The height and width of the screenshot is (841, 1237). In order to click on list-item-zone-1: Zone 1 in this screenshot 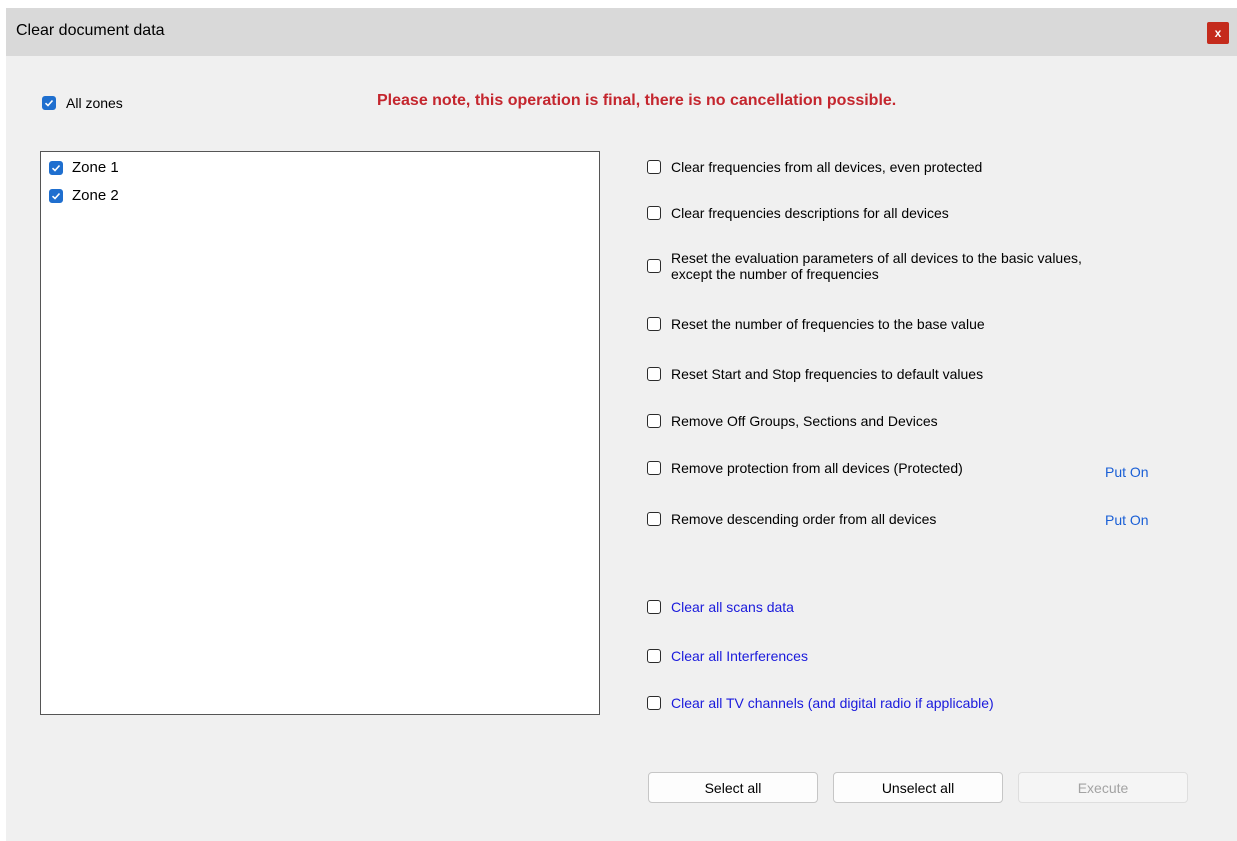, I will do `click(84, 167)`.